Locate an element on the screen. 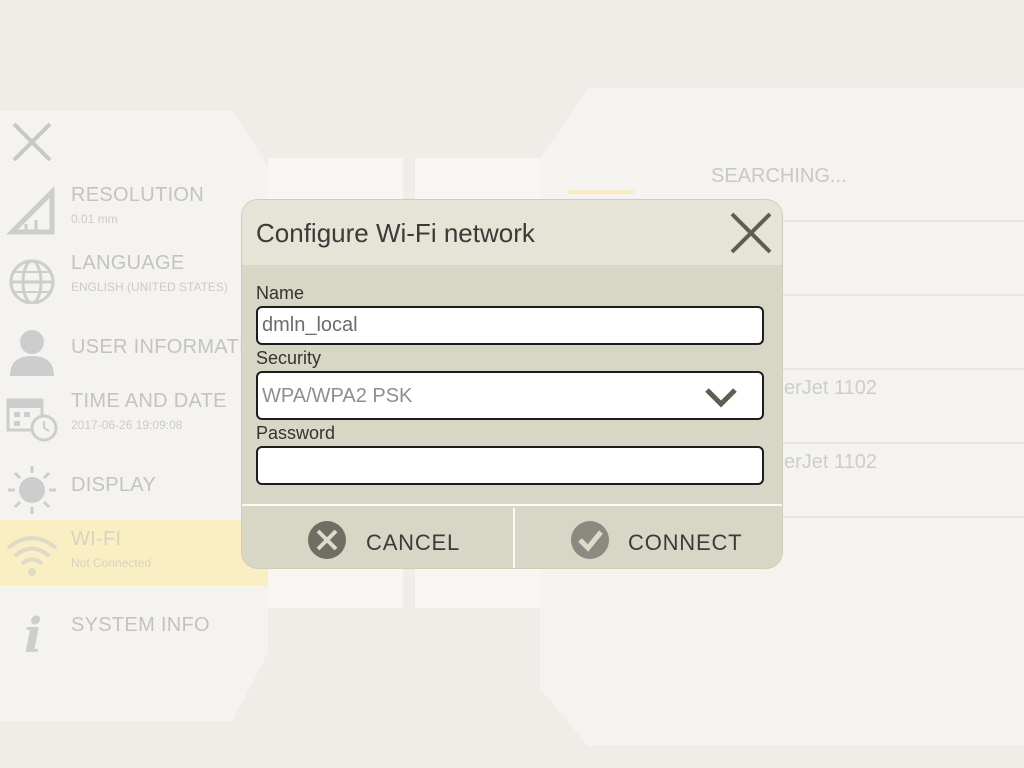  svg-text: i is located at coordinates (33, 632).